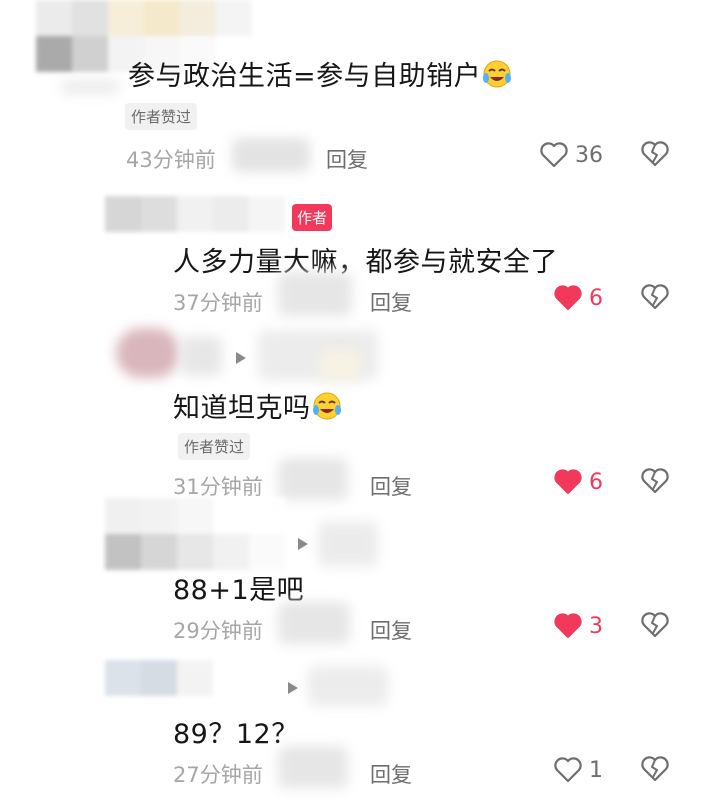 Image resolution: width=711 pixels, height=800 pixels. What do you see at coordinates (171, 160) in the screenshot?
I see `comment-time: 43分钟前` at bounding box center [171, 160].